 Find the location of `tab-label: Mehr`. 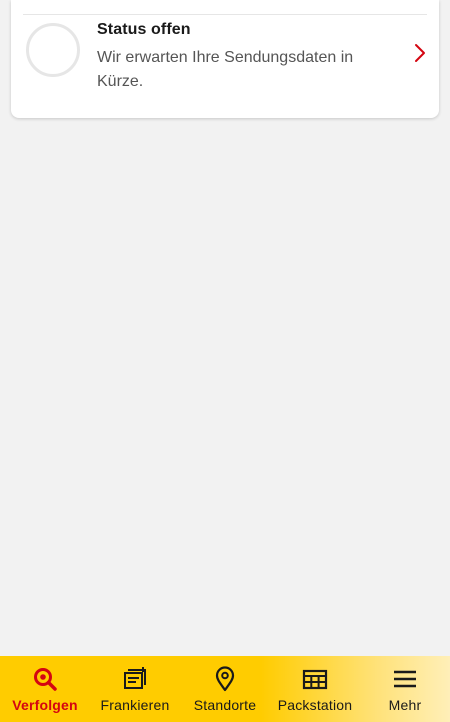

tab-label: Mehr is located at coordinates (405, 705).